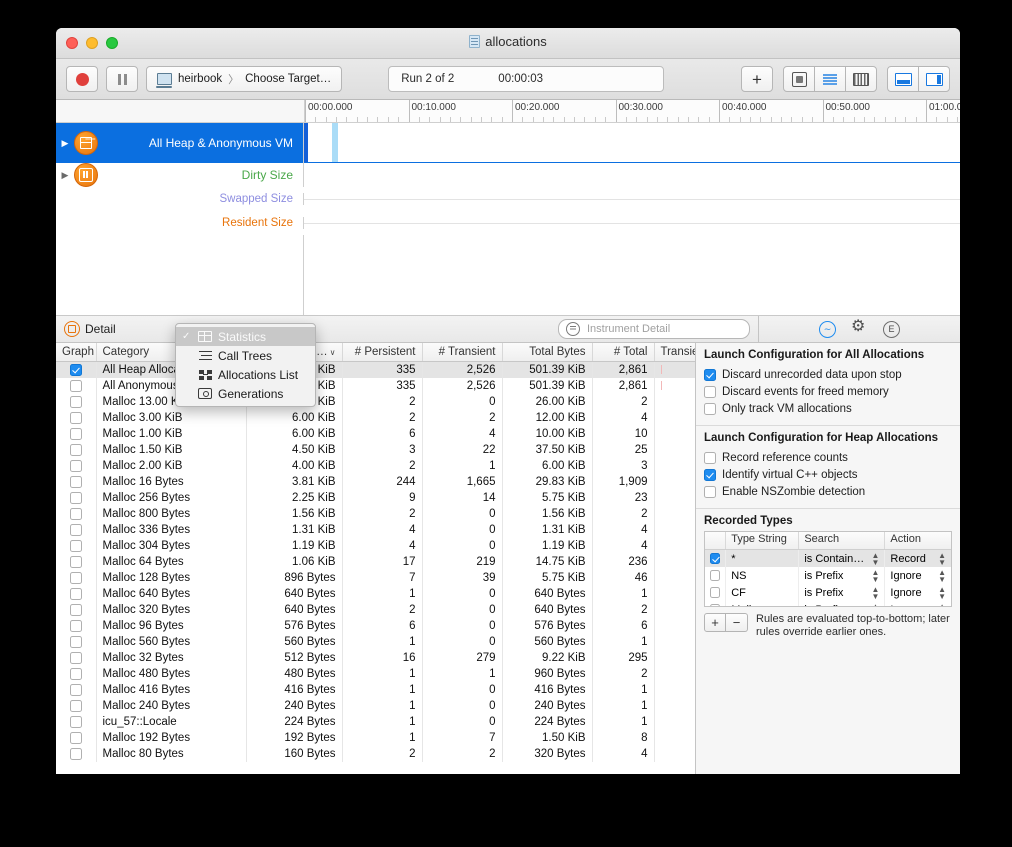 This screenshot has height=847, width=1012. I want to click on track-plot-resident, so click(632, 223).